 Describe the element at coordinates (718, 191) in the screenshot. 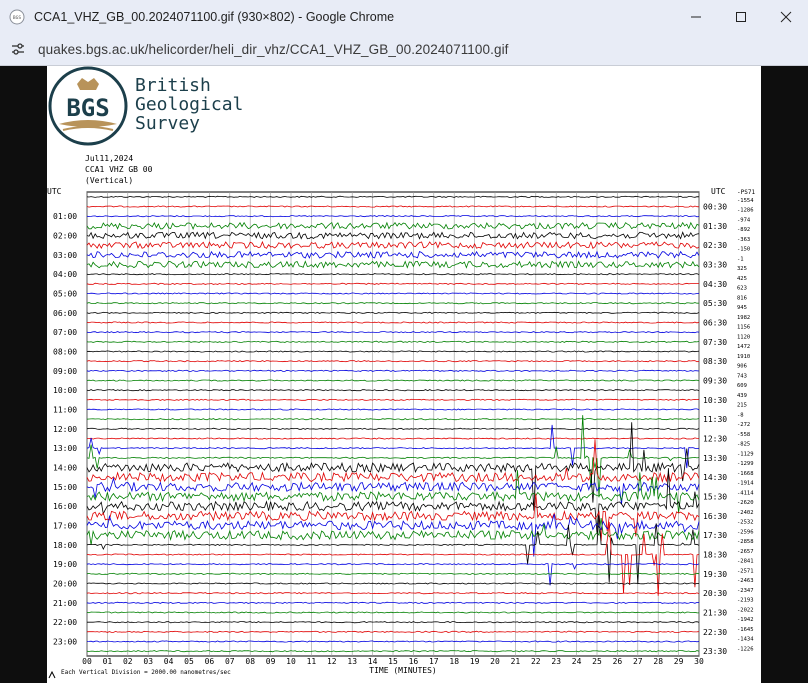

I see `utc-label-right: UTC` at that location.